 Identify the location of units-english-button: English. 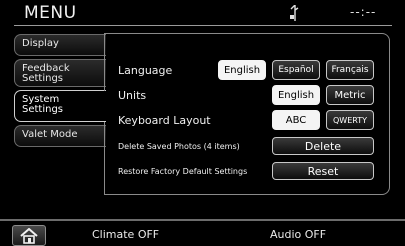
(296, 95).